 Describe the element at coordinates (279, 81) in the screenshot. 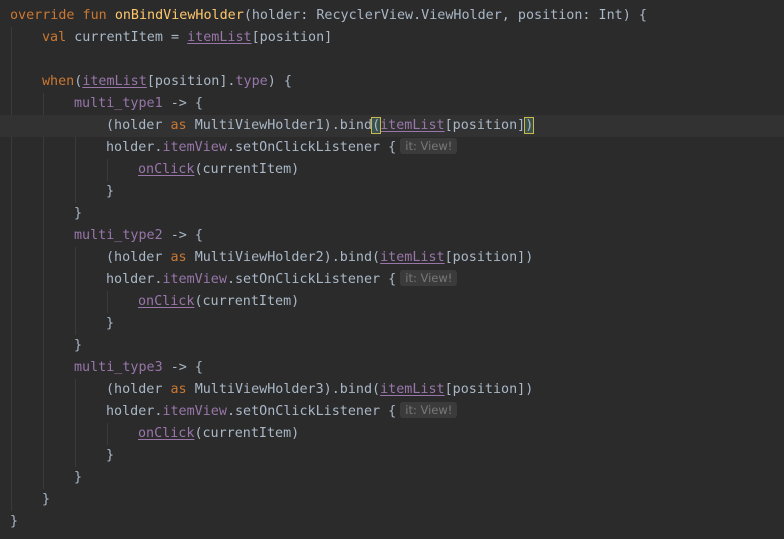

I see `code-token: ) {` at that location.